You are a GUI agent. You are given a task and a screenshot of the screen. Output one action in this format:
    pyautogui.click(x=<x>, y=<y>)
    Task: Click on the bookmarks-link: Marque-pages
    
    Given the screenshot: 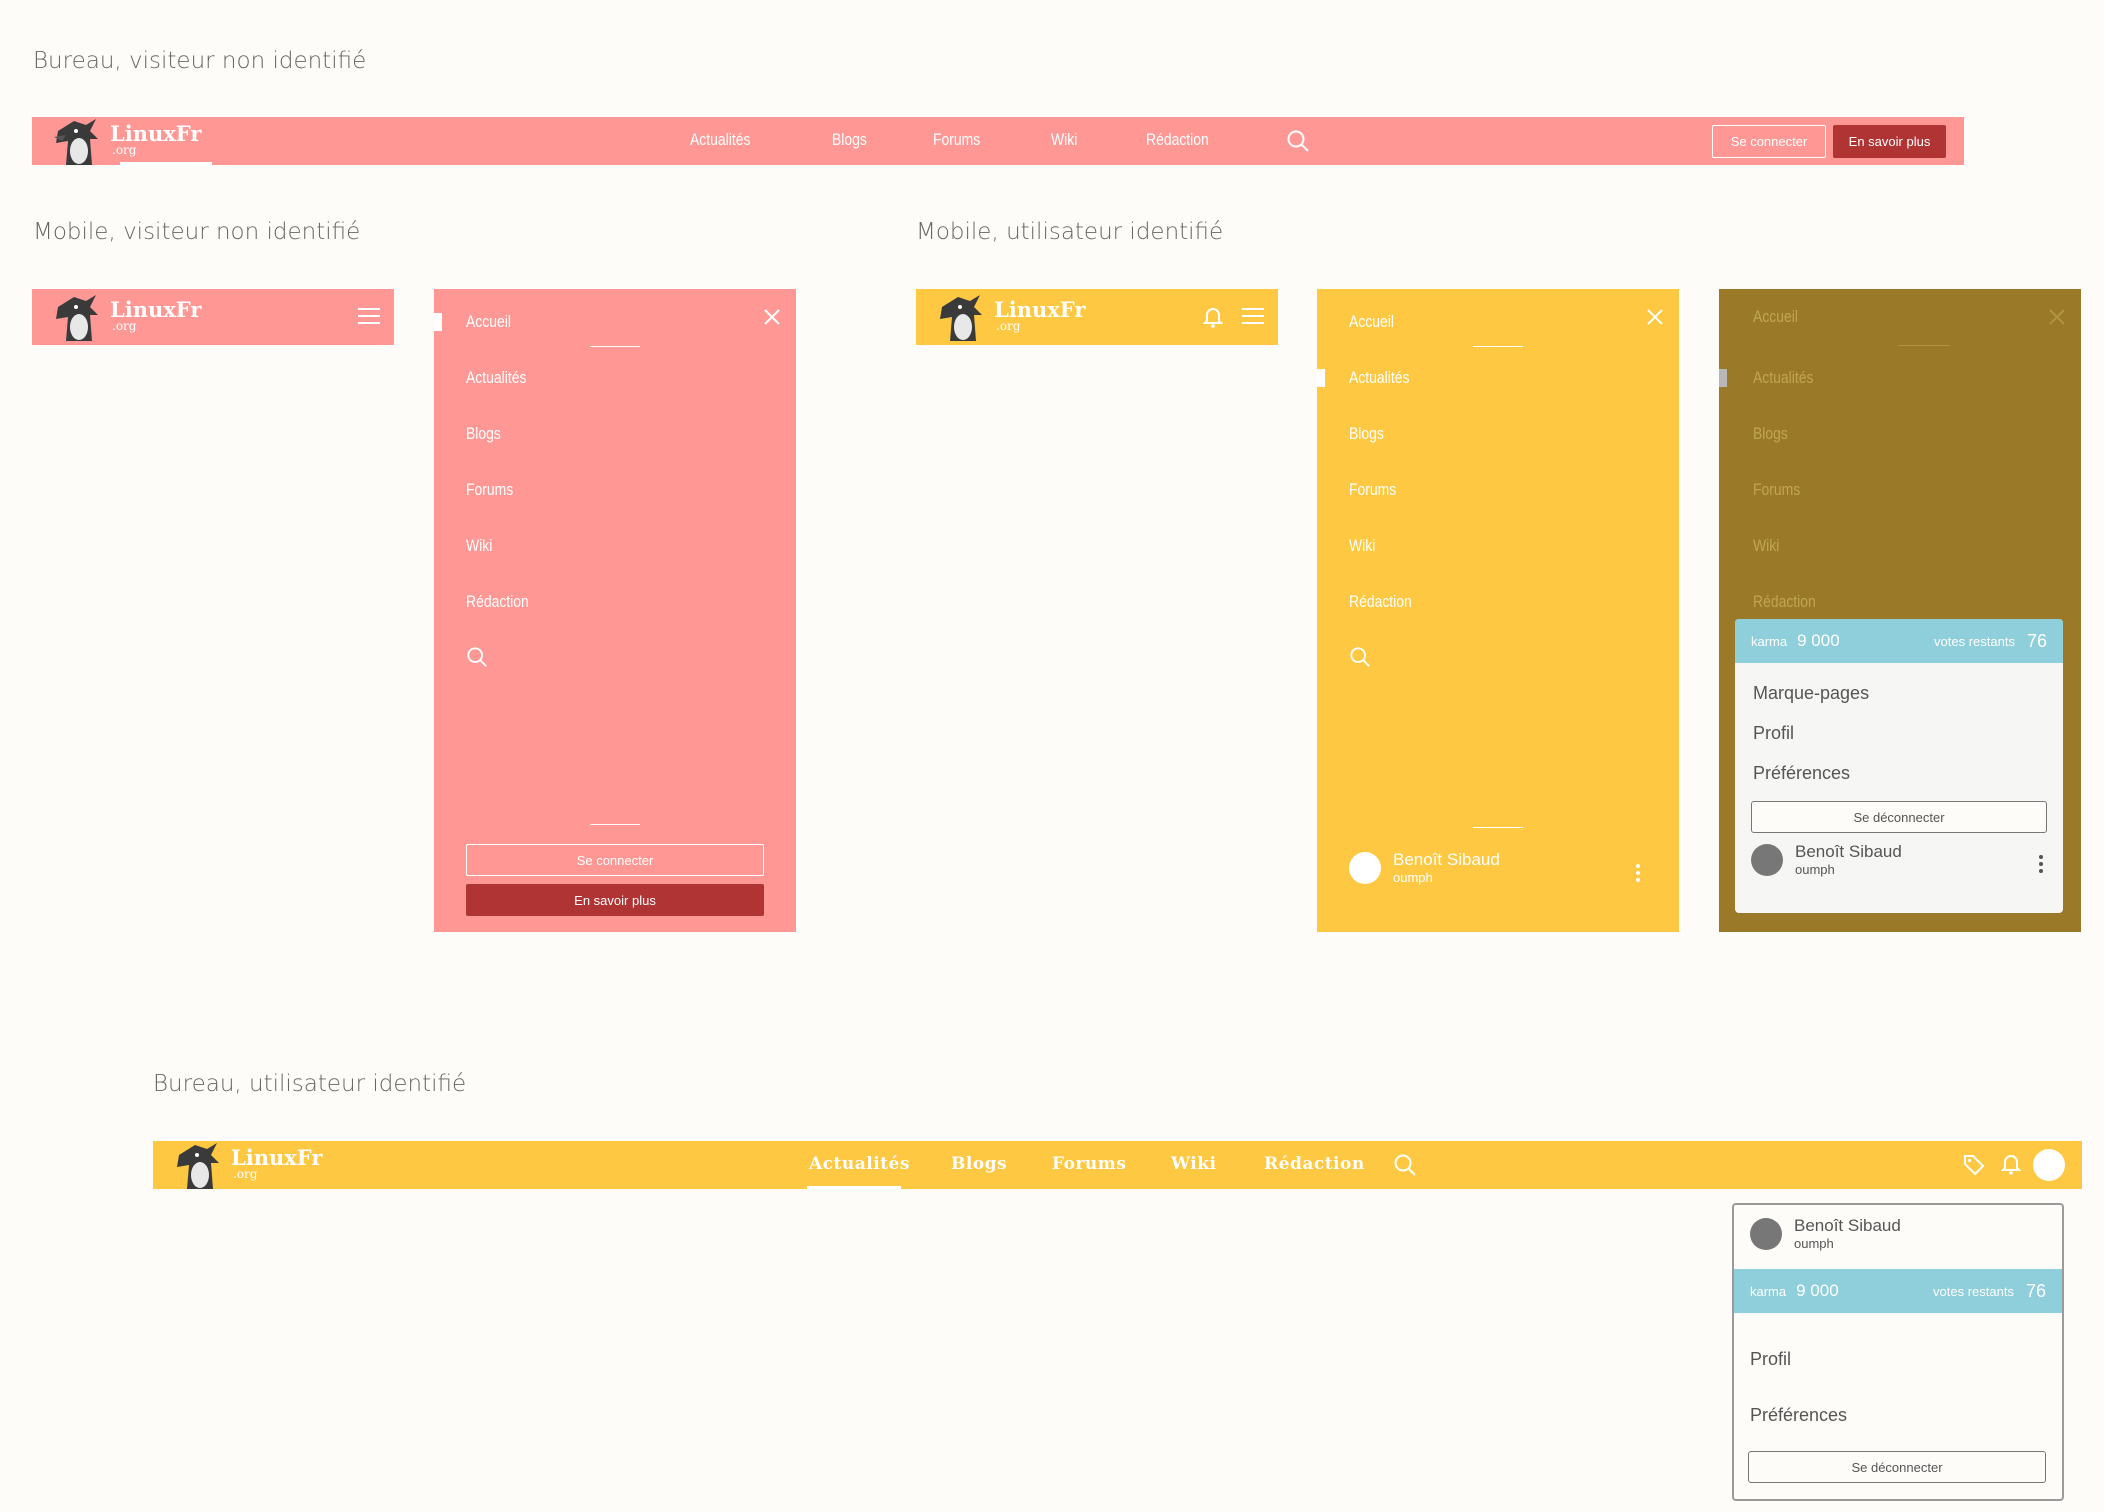 What is the action you would take?
    pyautogui.click(x=1811, y=693)
    